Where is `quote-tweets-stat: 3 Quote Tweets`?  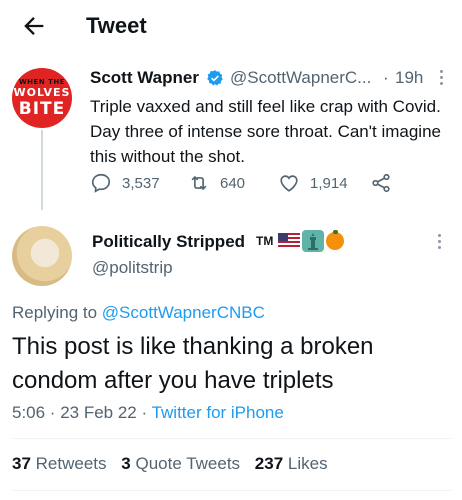
quote-tweets-stat: 3 Quote Tweets is located at coordinates (180, 463).